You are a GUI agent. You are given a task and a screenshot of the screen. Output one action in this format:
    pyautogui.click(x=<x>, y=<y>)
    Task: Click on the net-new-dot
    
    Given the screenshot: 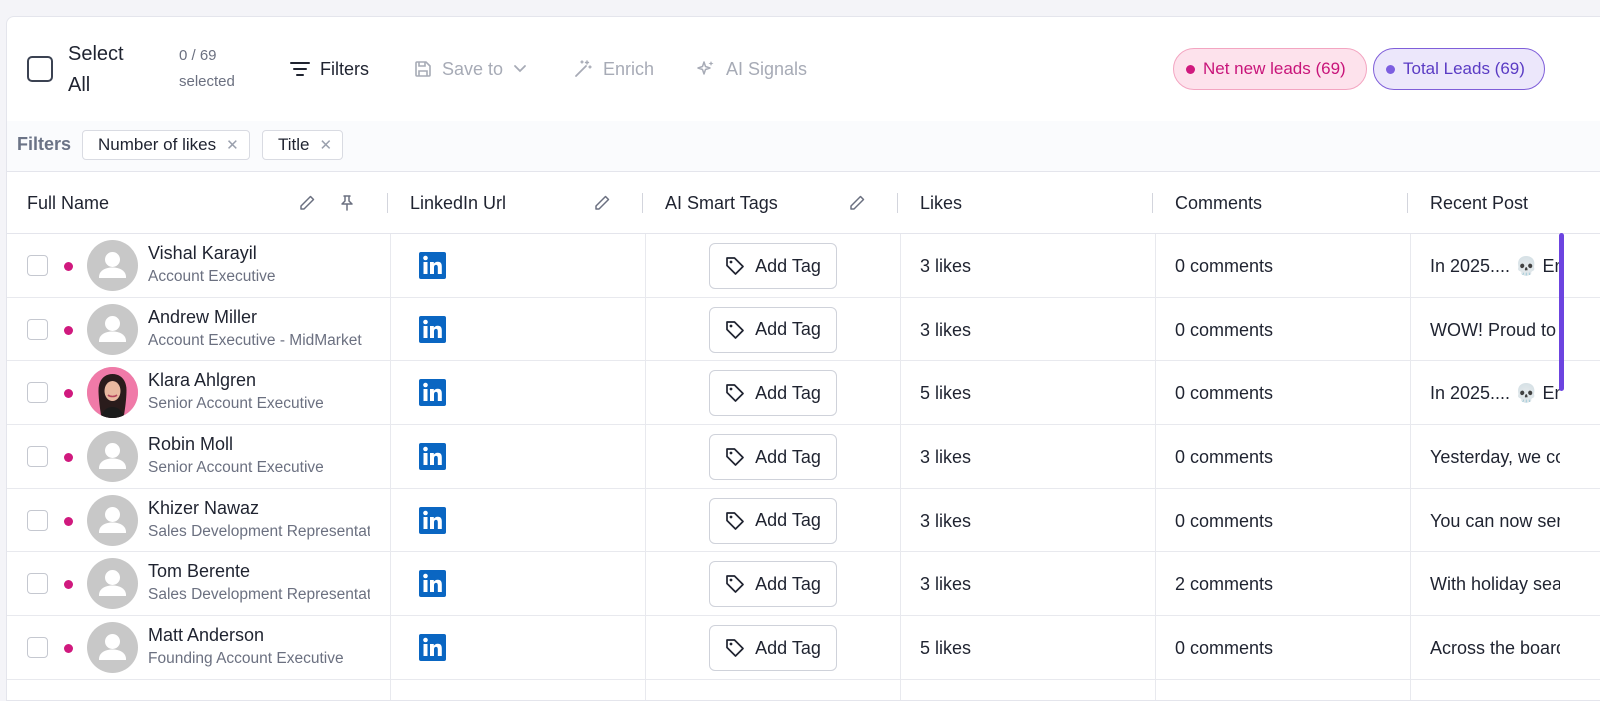 What is the action you would take?
    pyautogui.click(x=1190, y=69)
    